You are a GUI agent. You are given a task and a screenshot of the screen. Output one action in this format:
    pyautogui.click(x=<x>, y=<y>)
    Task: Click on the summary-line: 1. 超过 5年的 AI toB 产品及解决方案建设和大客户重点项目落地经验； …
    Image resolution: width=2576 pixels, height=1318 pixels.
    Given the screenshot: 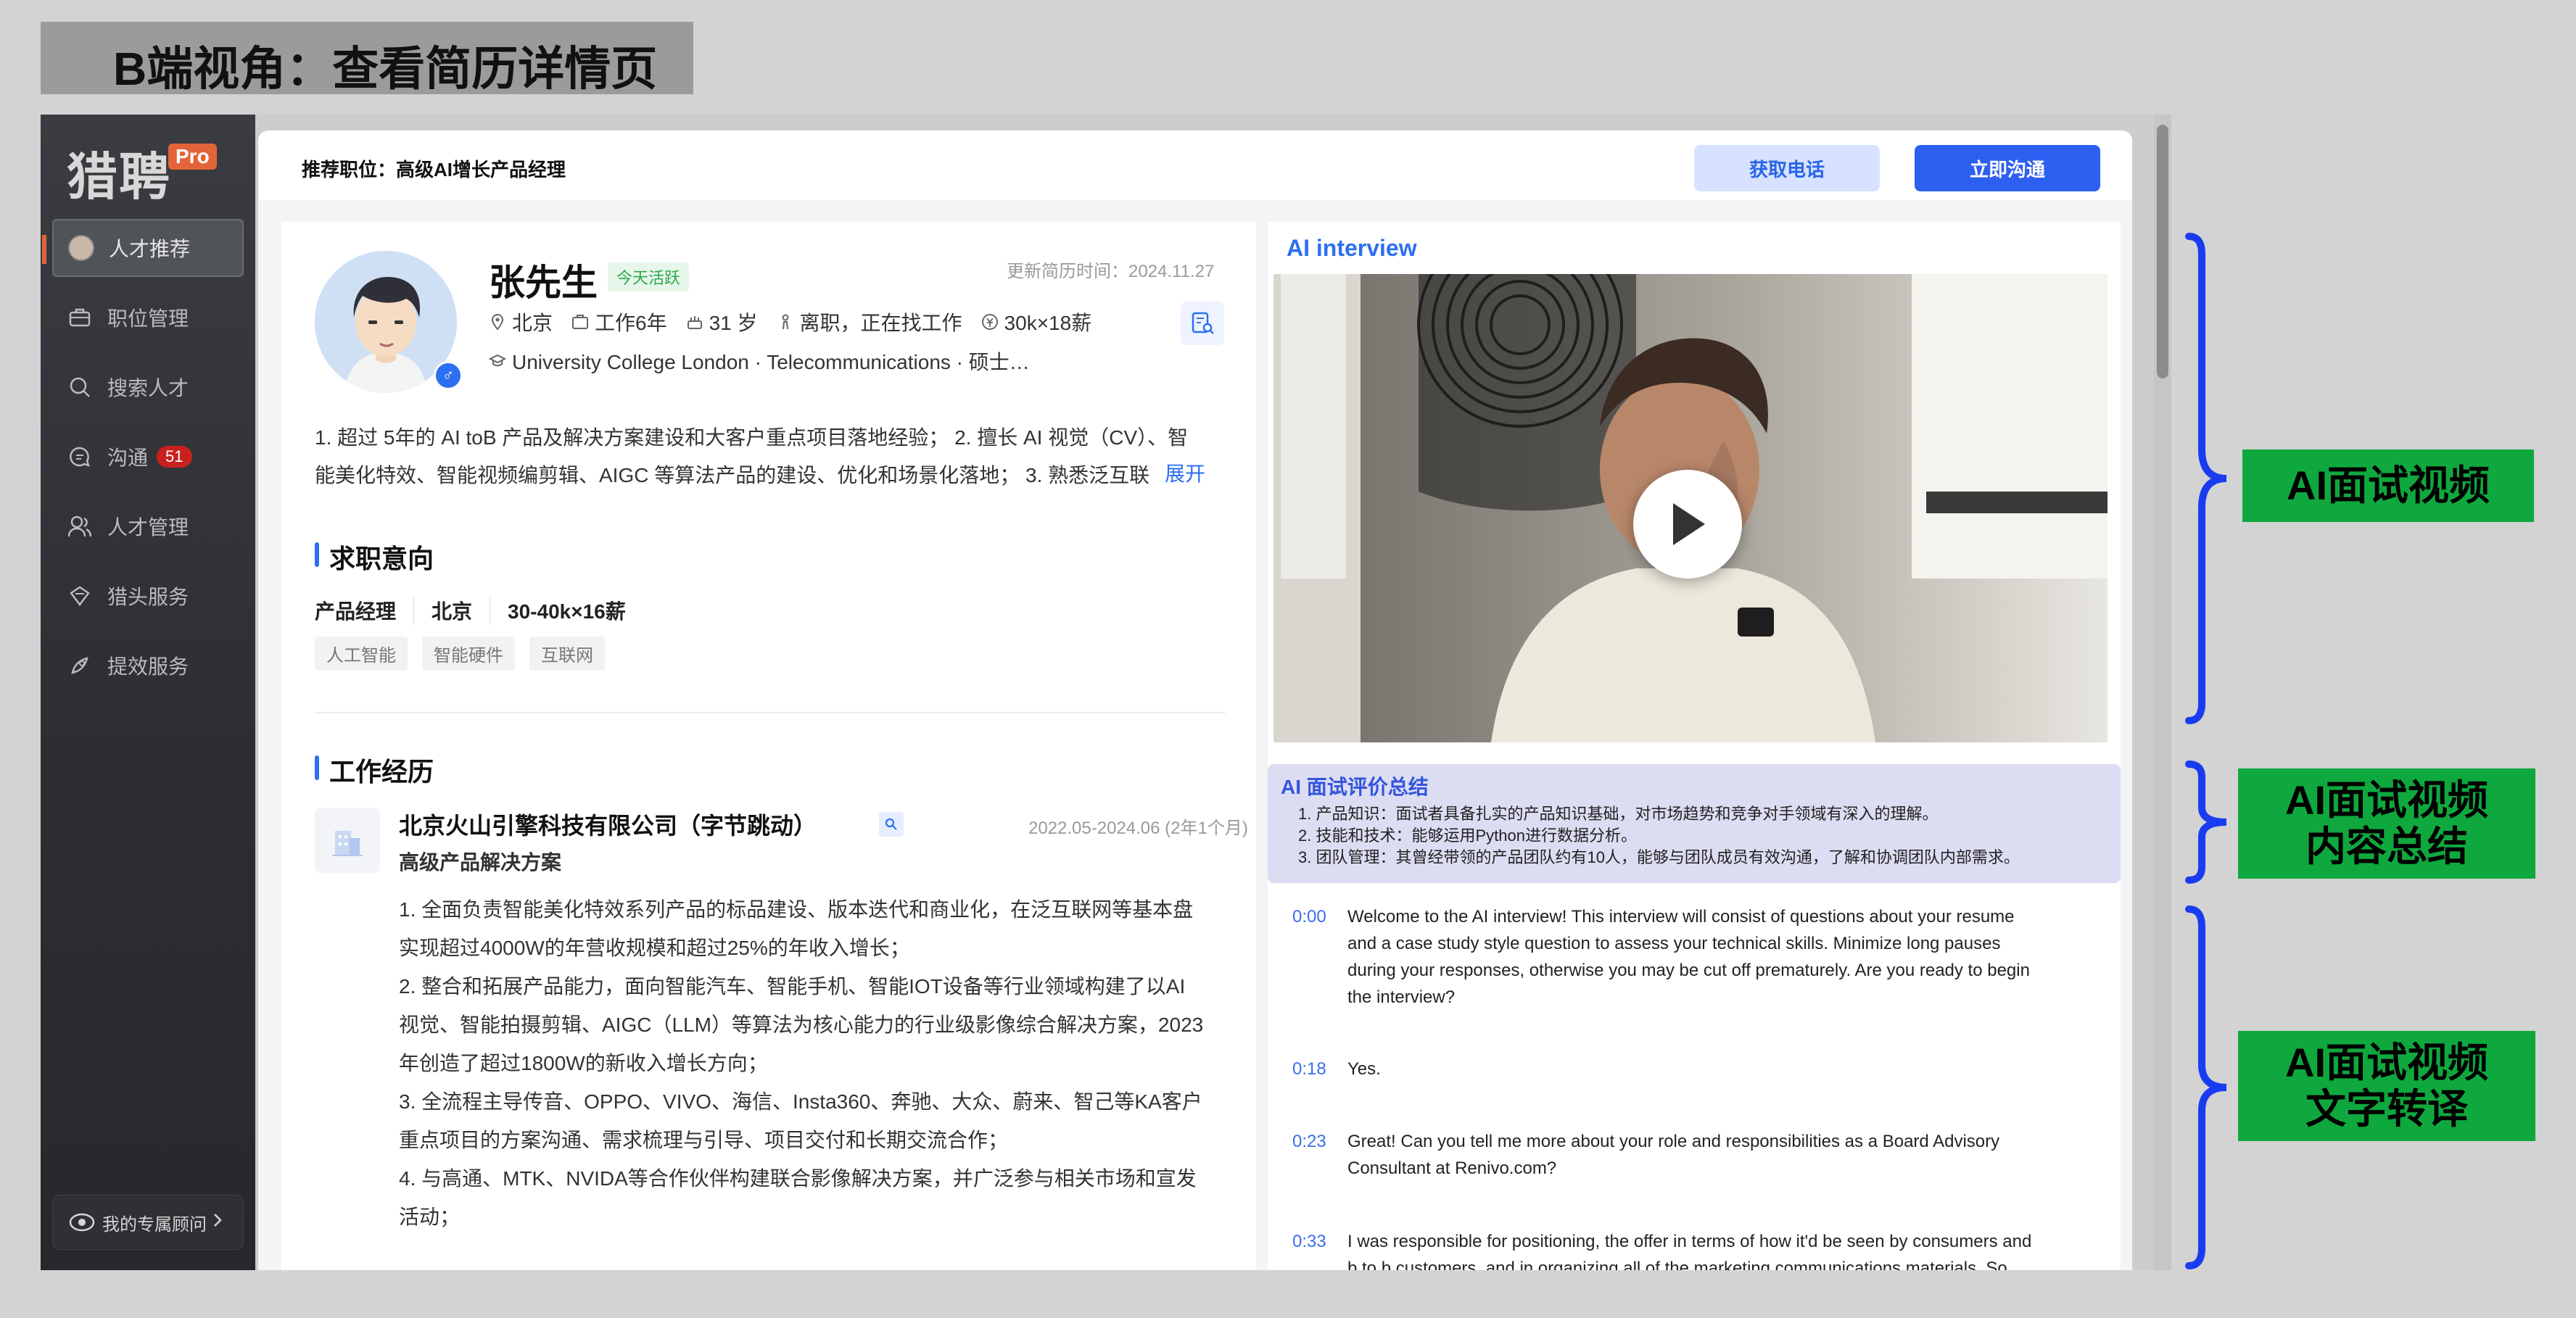 What is the action you would take?
    pyautogui.click(x=752, y=437)
    